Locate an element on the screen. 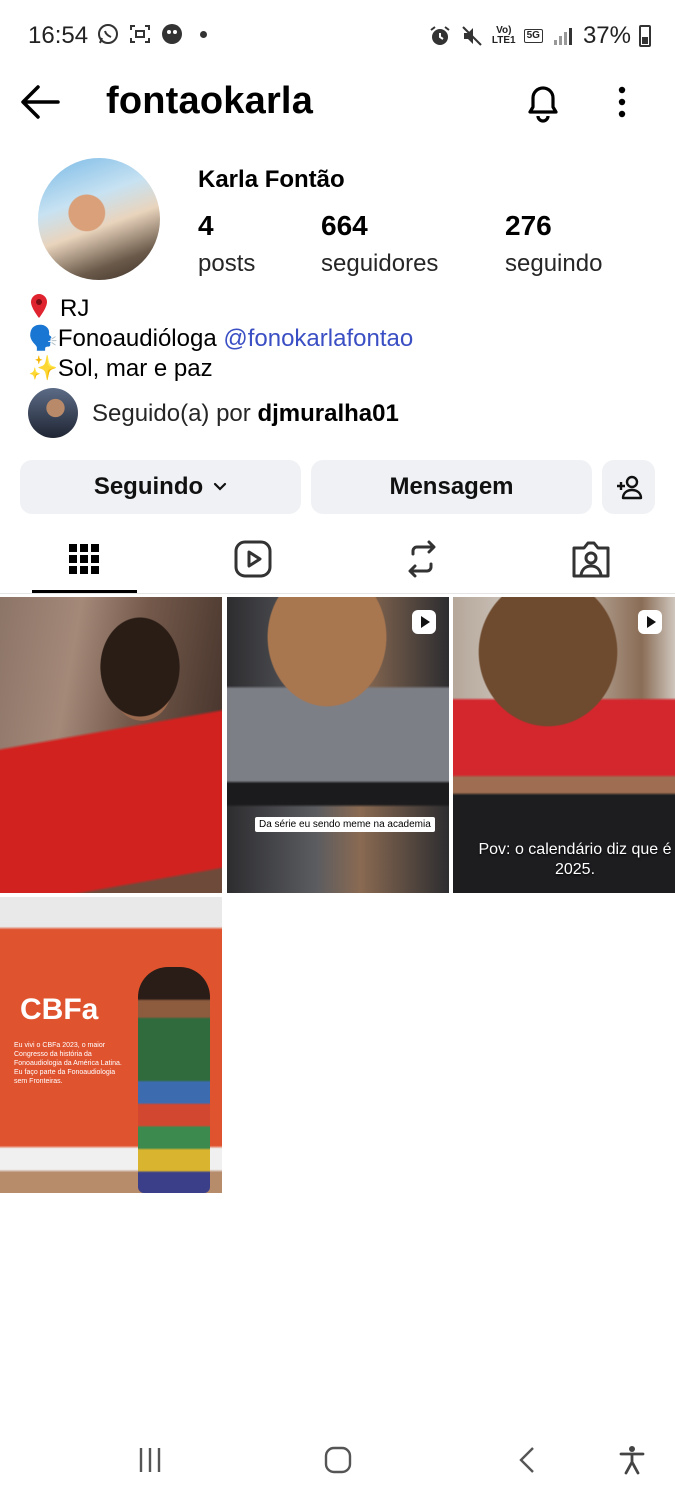 This screenshot has height=1500, width=675. tab-reels is located at coordinates (253, 559).